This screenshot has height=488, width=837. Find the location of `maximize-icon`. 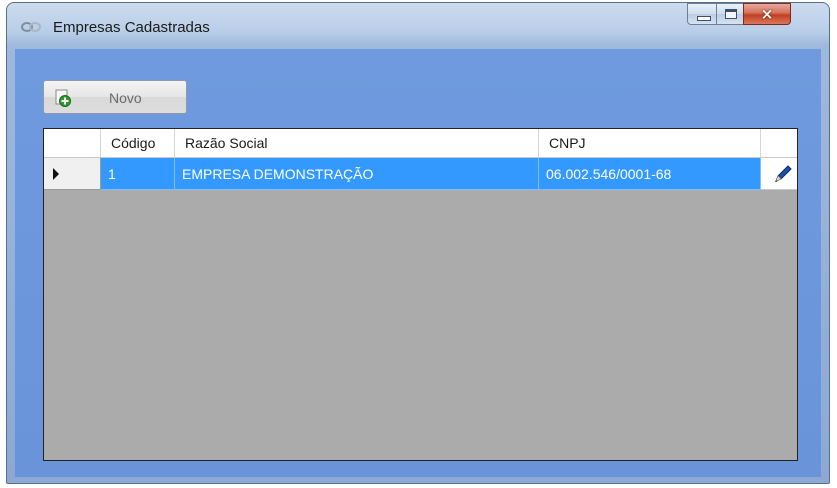

maximize-icon is located at coordinates (731, 14).